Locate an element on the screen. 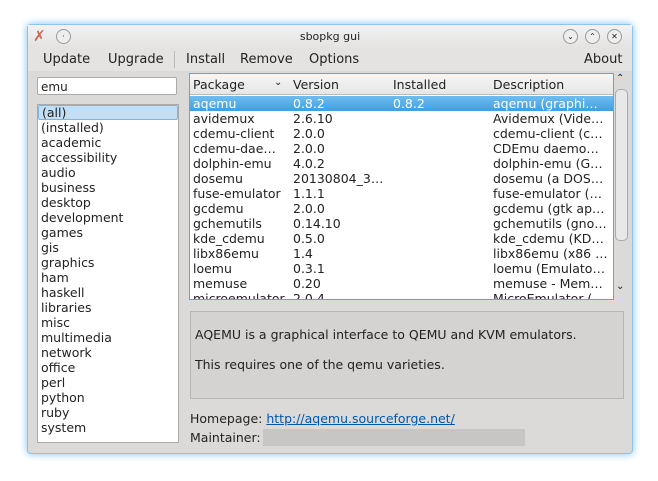 This screenshot has width=658, height=481. table-cell: 0.14.10 is located at coordinates (317, 223).